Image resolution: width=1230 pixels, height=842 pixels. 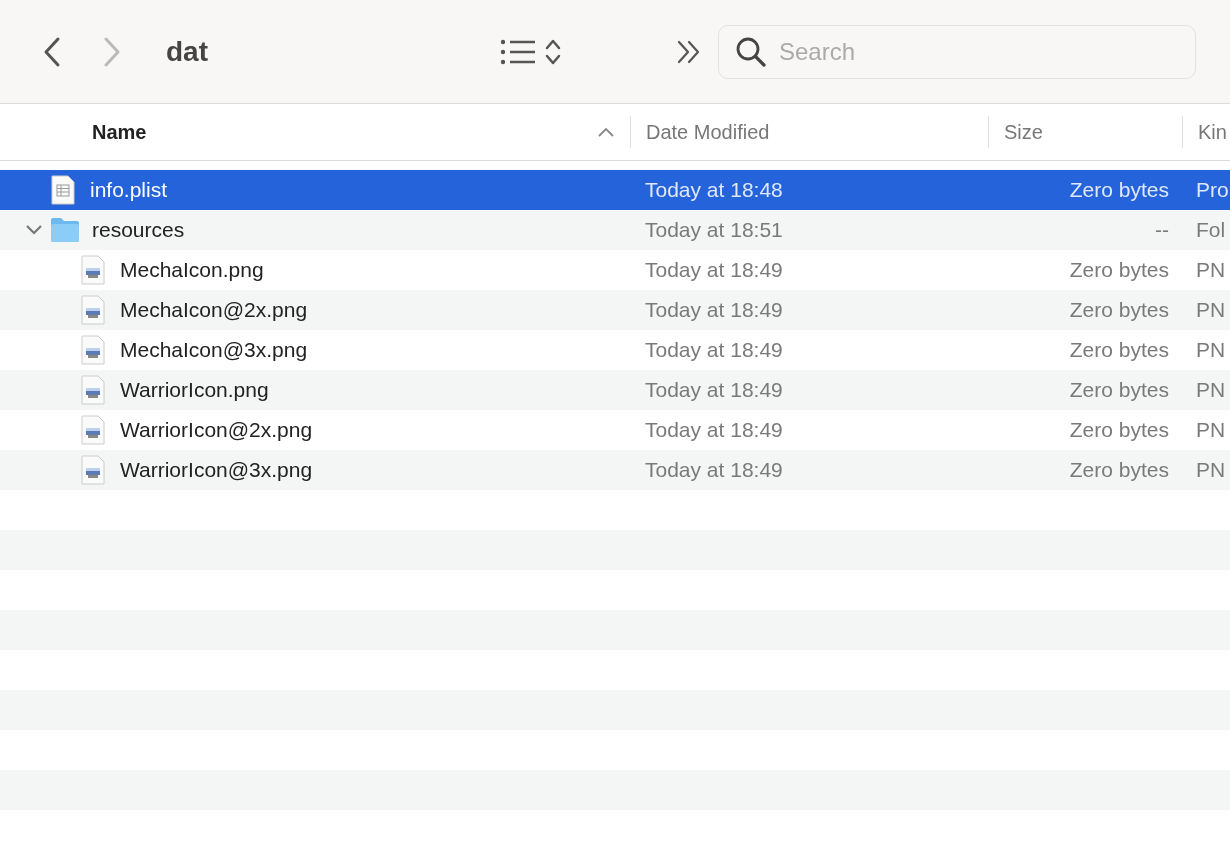 I want to click on search-input: Search, so click(x=969, y=51).